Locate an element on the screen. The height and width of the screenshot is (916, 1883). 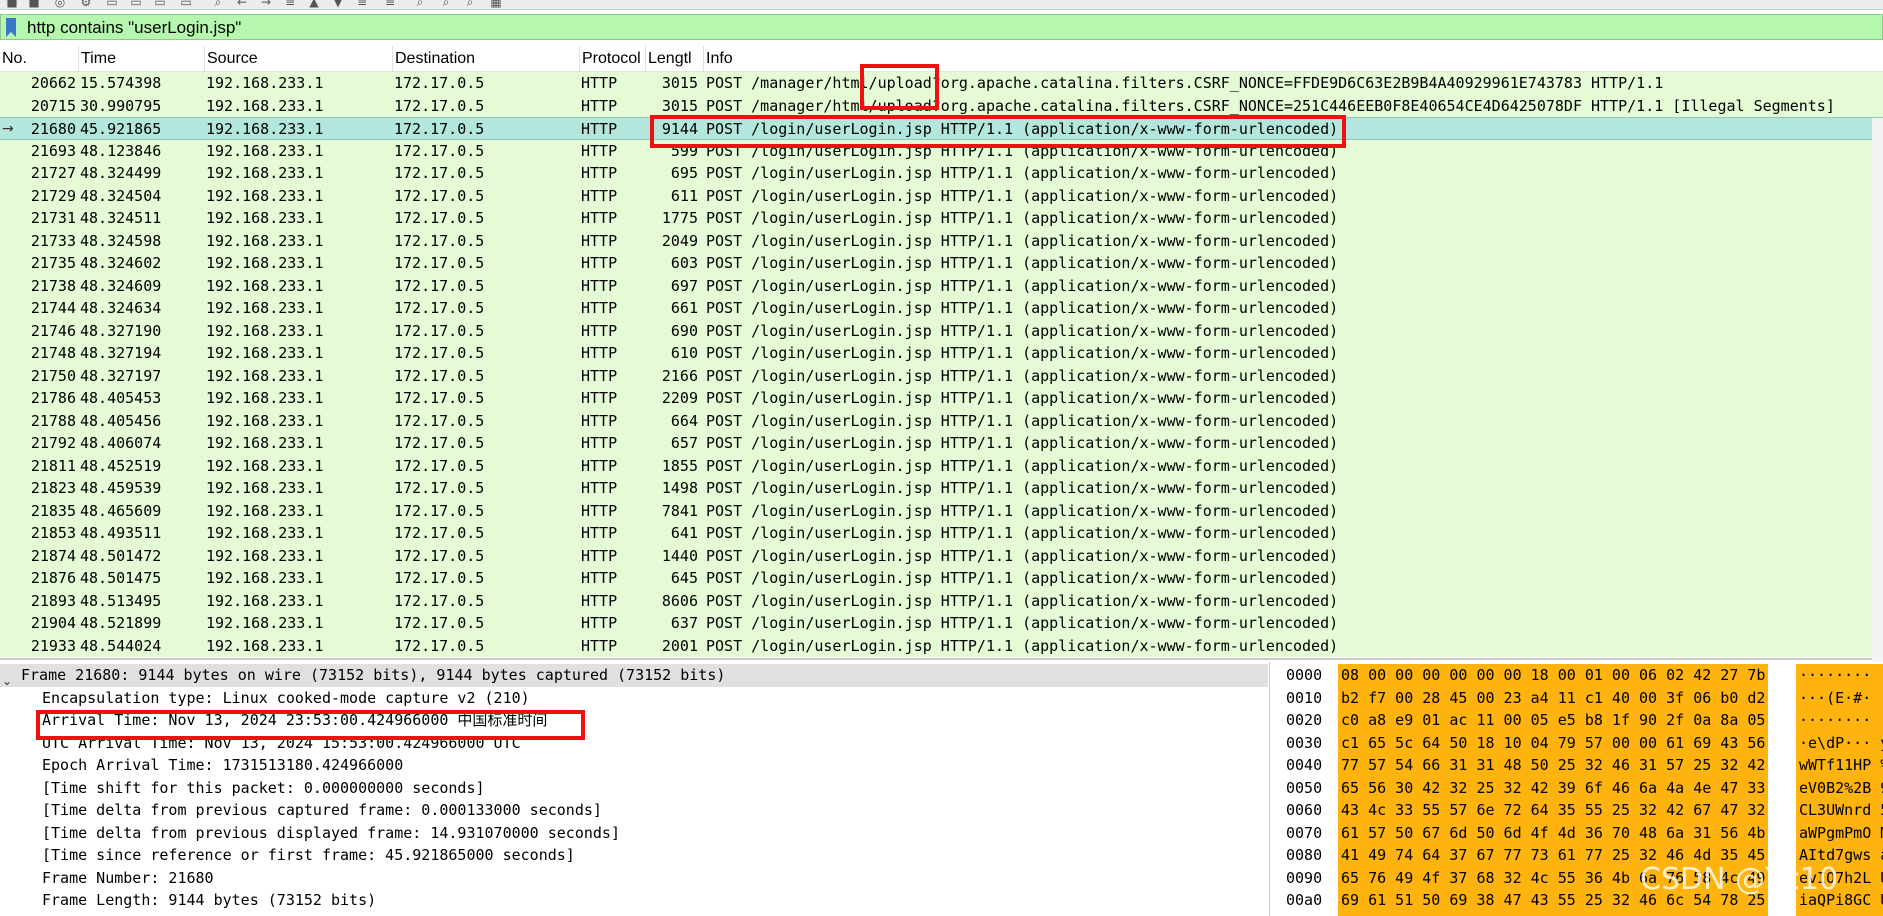
colorize-icon: ≡ is located at coordinates (390, 4).